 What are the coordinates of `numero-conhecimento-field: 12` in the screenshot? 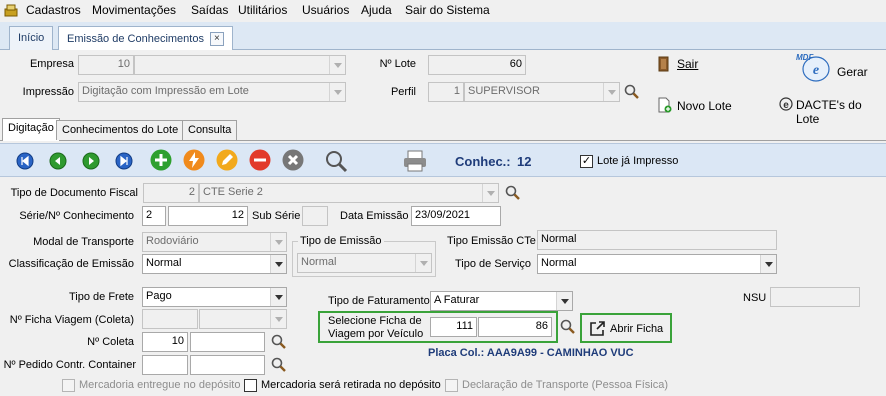 It's located at (208, 216).